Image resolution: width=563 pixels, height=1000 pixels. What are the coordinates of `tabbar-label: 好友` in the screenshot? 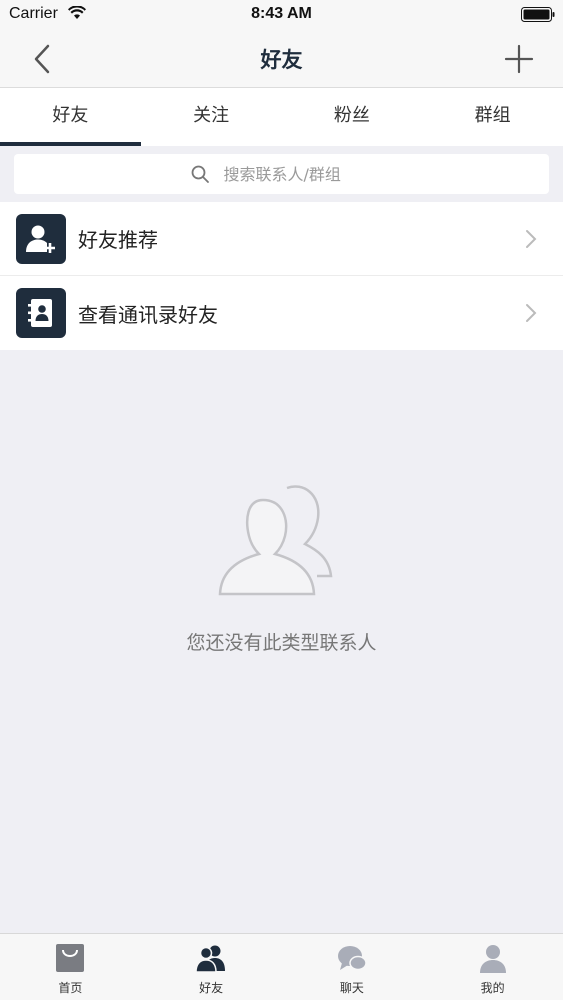 It's located at (211, 988).